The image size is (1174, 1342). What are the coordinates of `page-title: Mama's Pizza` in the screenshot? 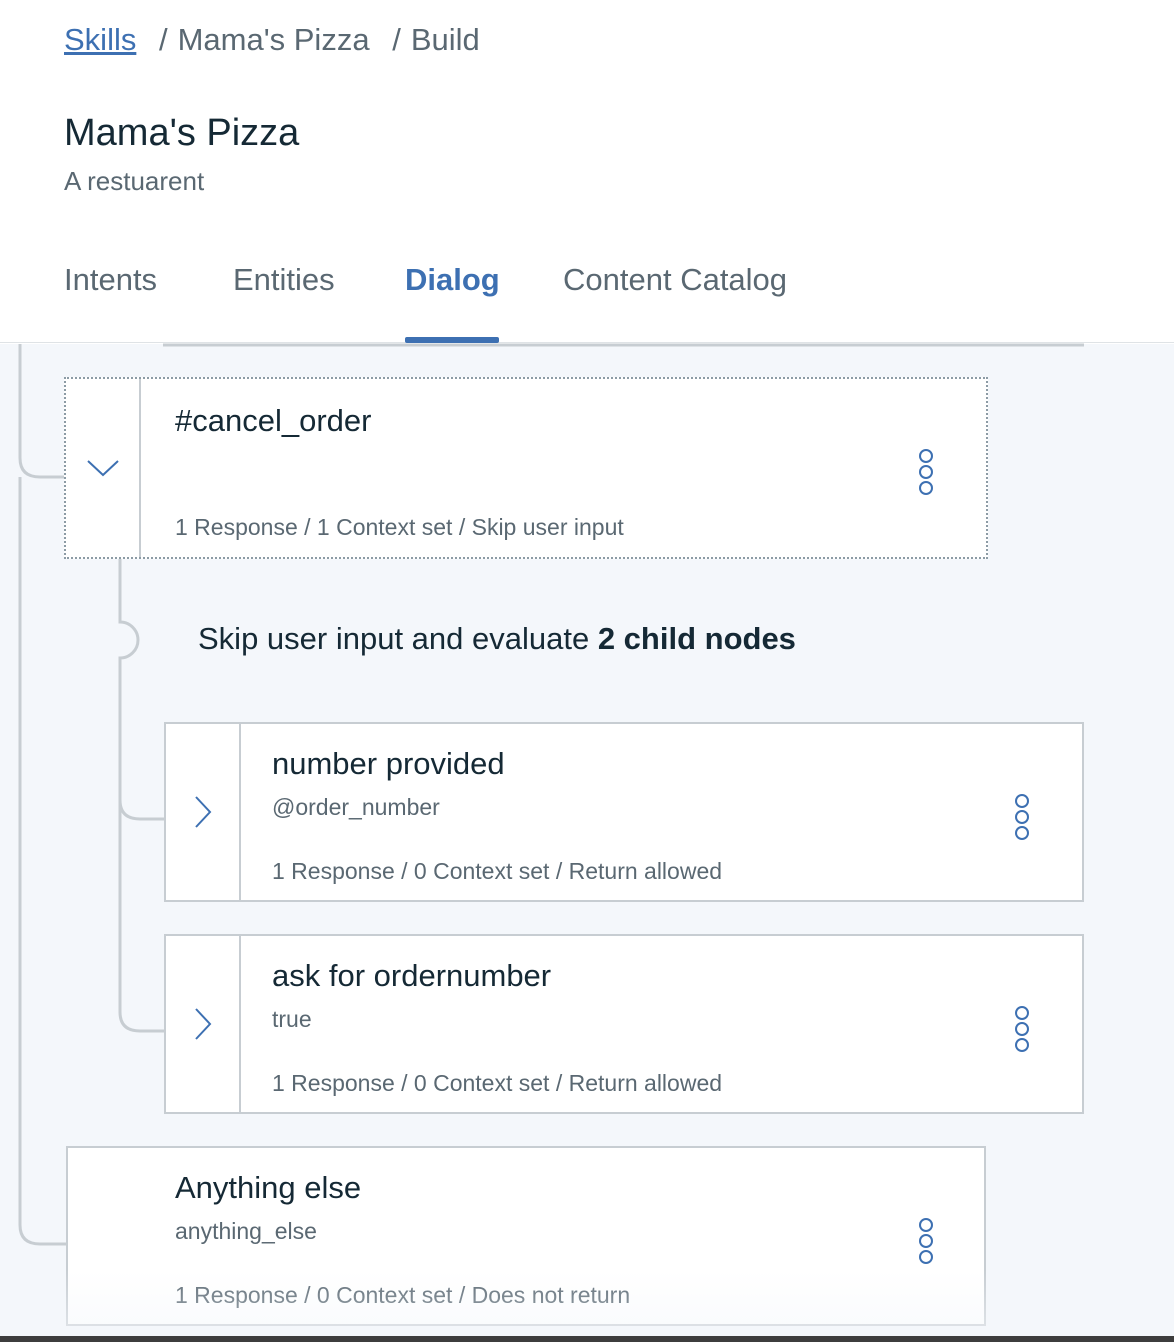 It's located at (182, 133).